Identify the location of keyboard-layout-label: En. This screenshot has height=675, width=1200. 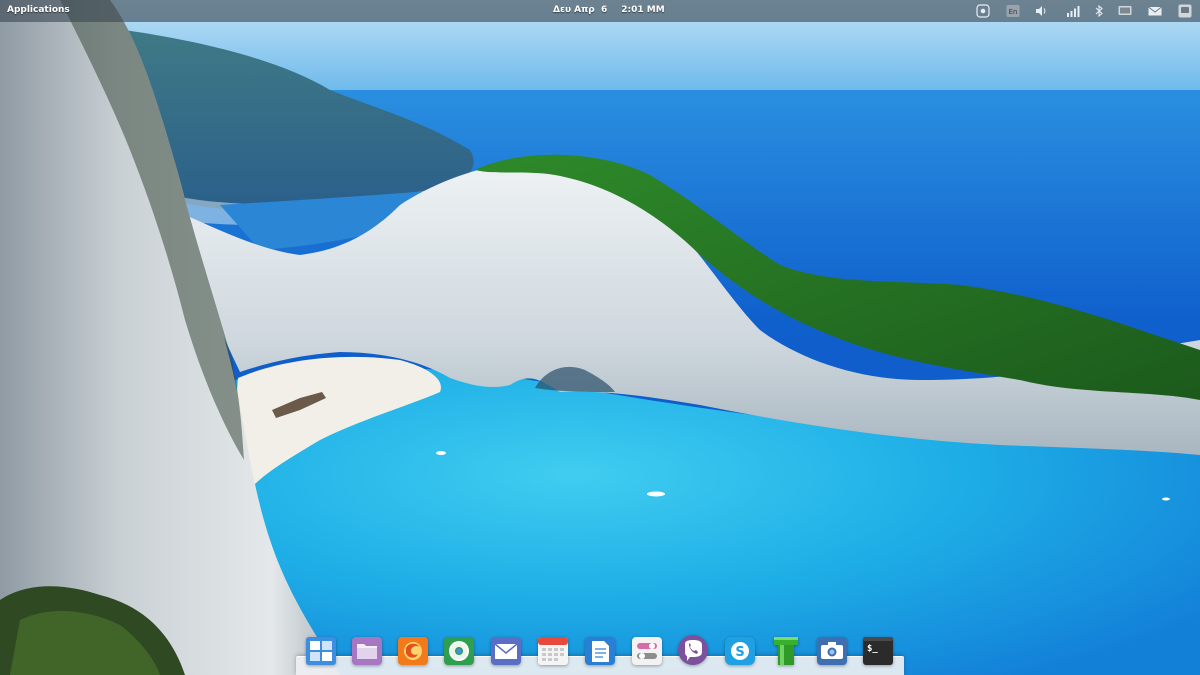
(1013, 12).